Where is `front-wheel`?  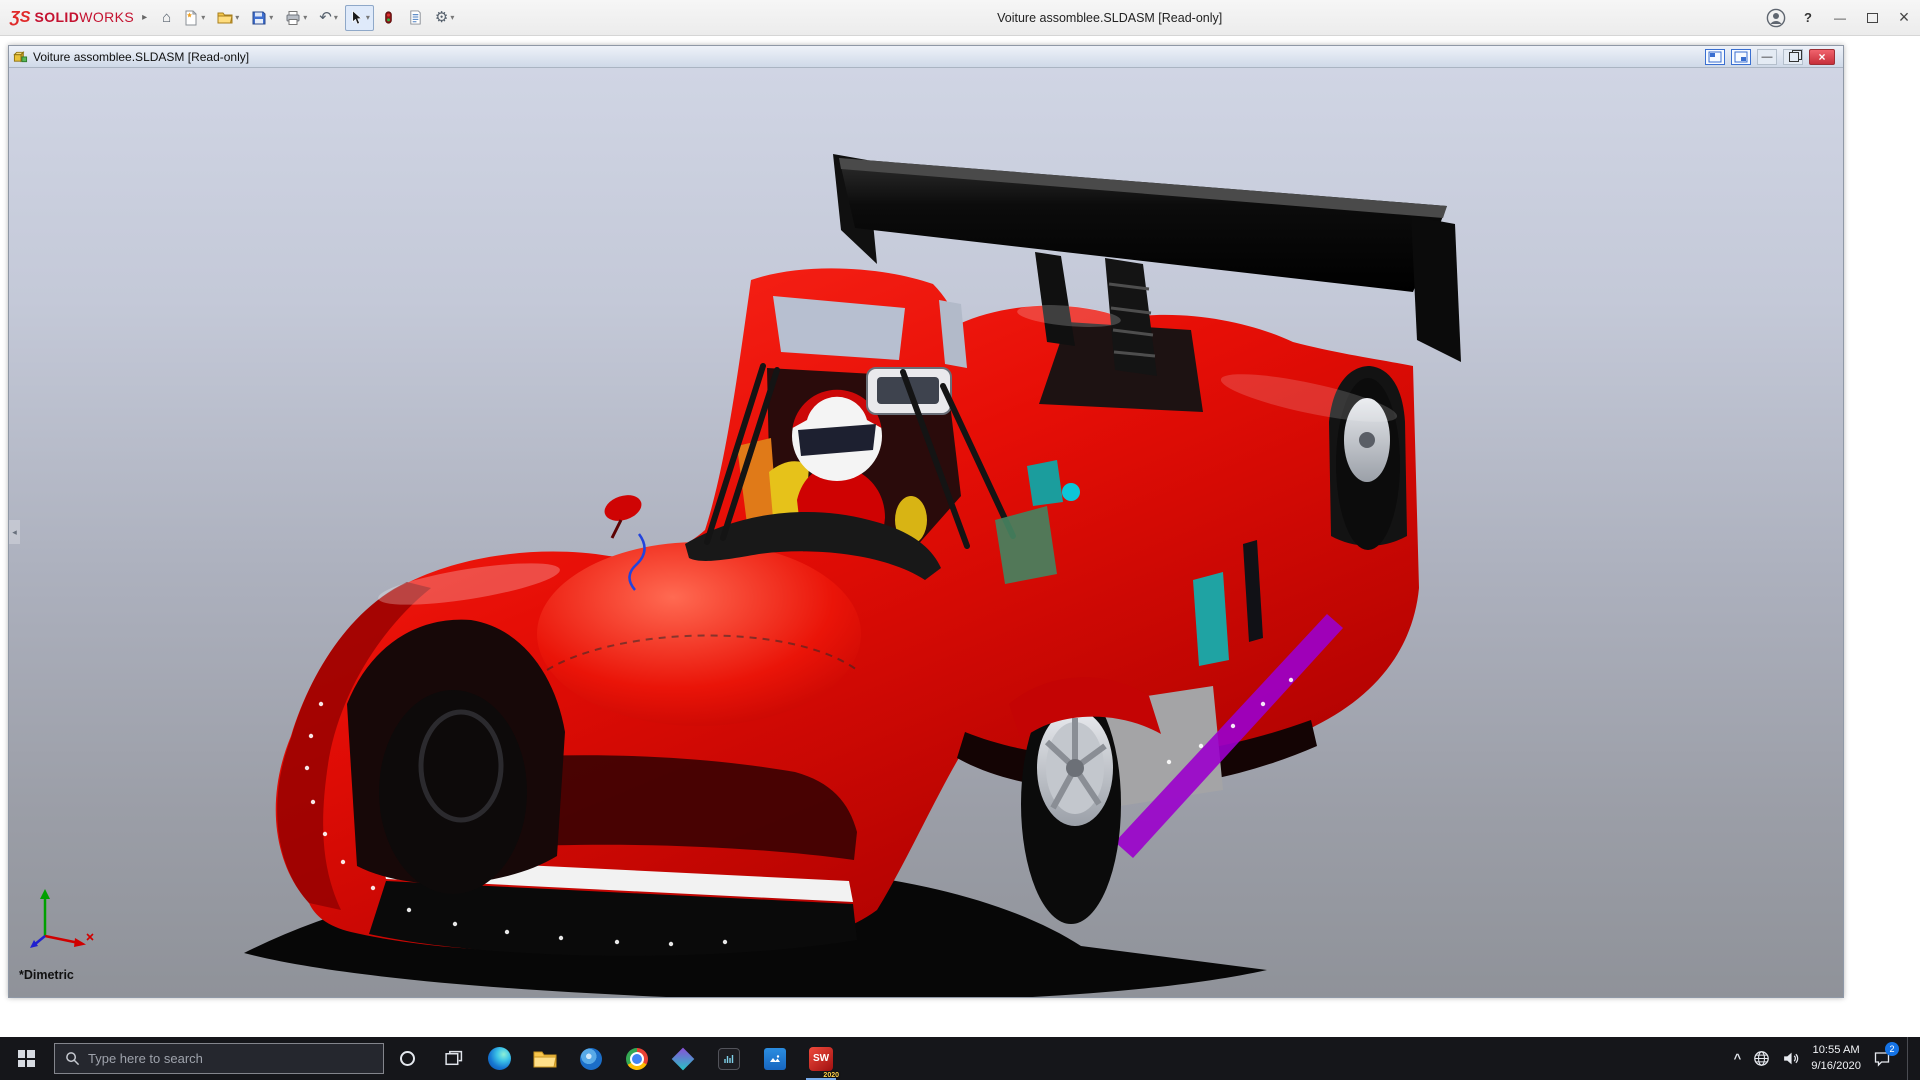
front-wheel is located at coordinates (456, 756).